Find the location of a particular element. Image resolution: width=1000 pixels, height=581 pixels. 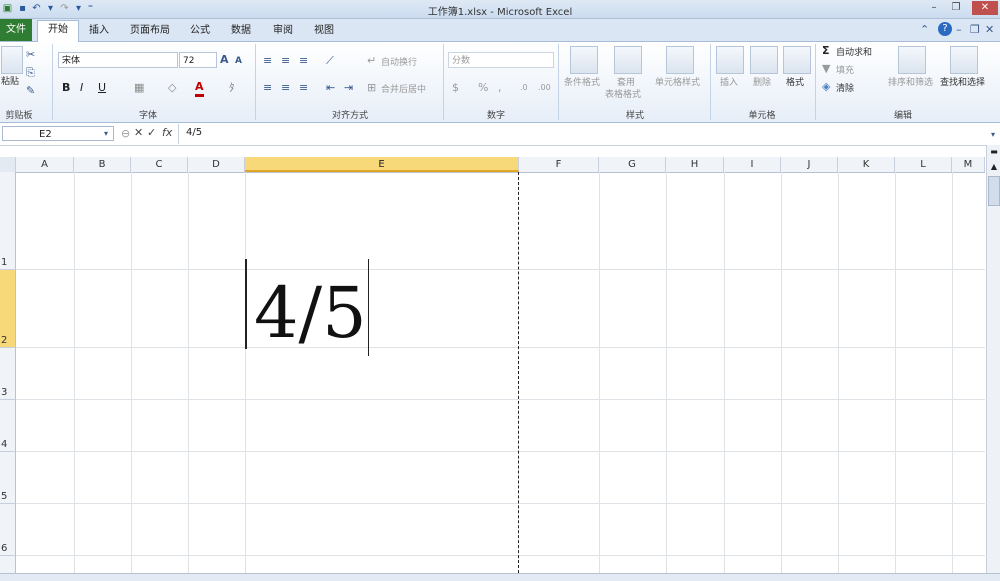

fill-color-icon: ◇ is located at coordinates (172, 88).